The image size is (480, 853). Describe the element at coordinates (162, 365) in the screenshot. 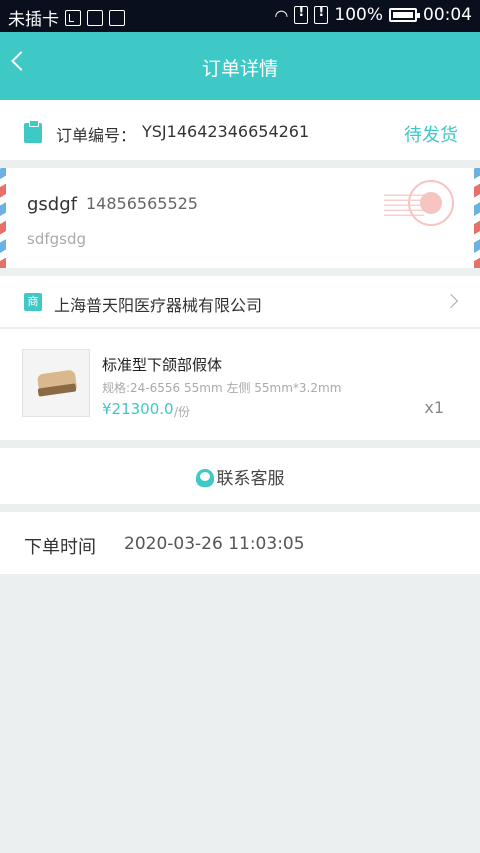

I see `product-name: 标准型下颌部假体` at that location.